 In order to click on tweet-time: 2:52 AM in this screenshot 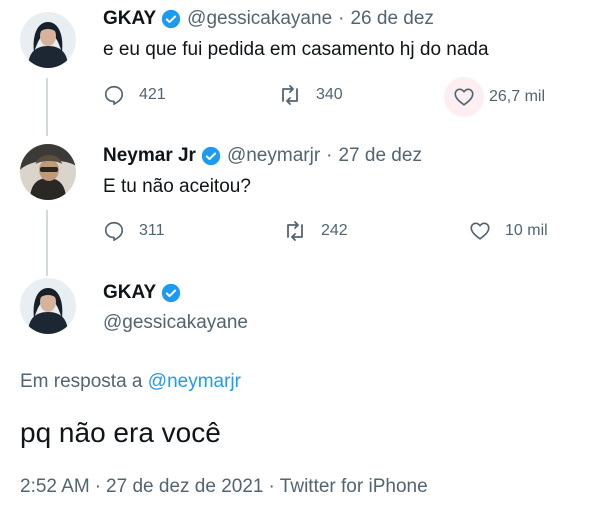, I will do `click(55, 486)`.